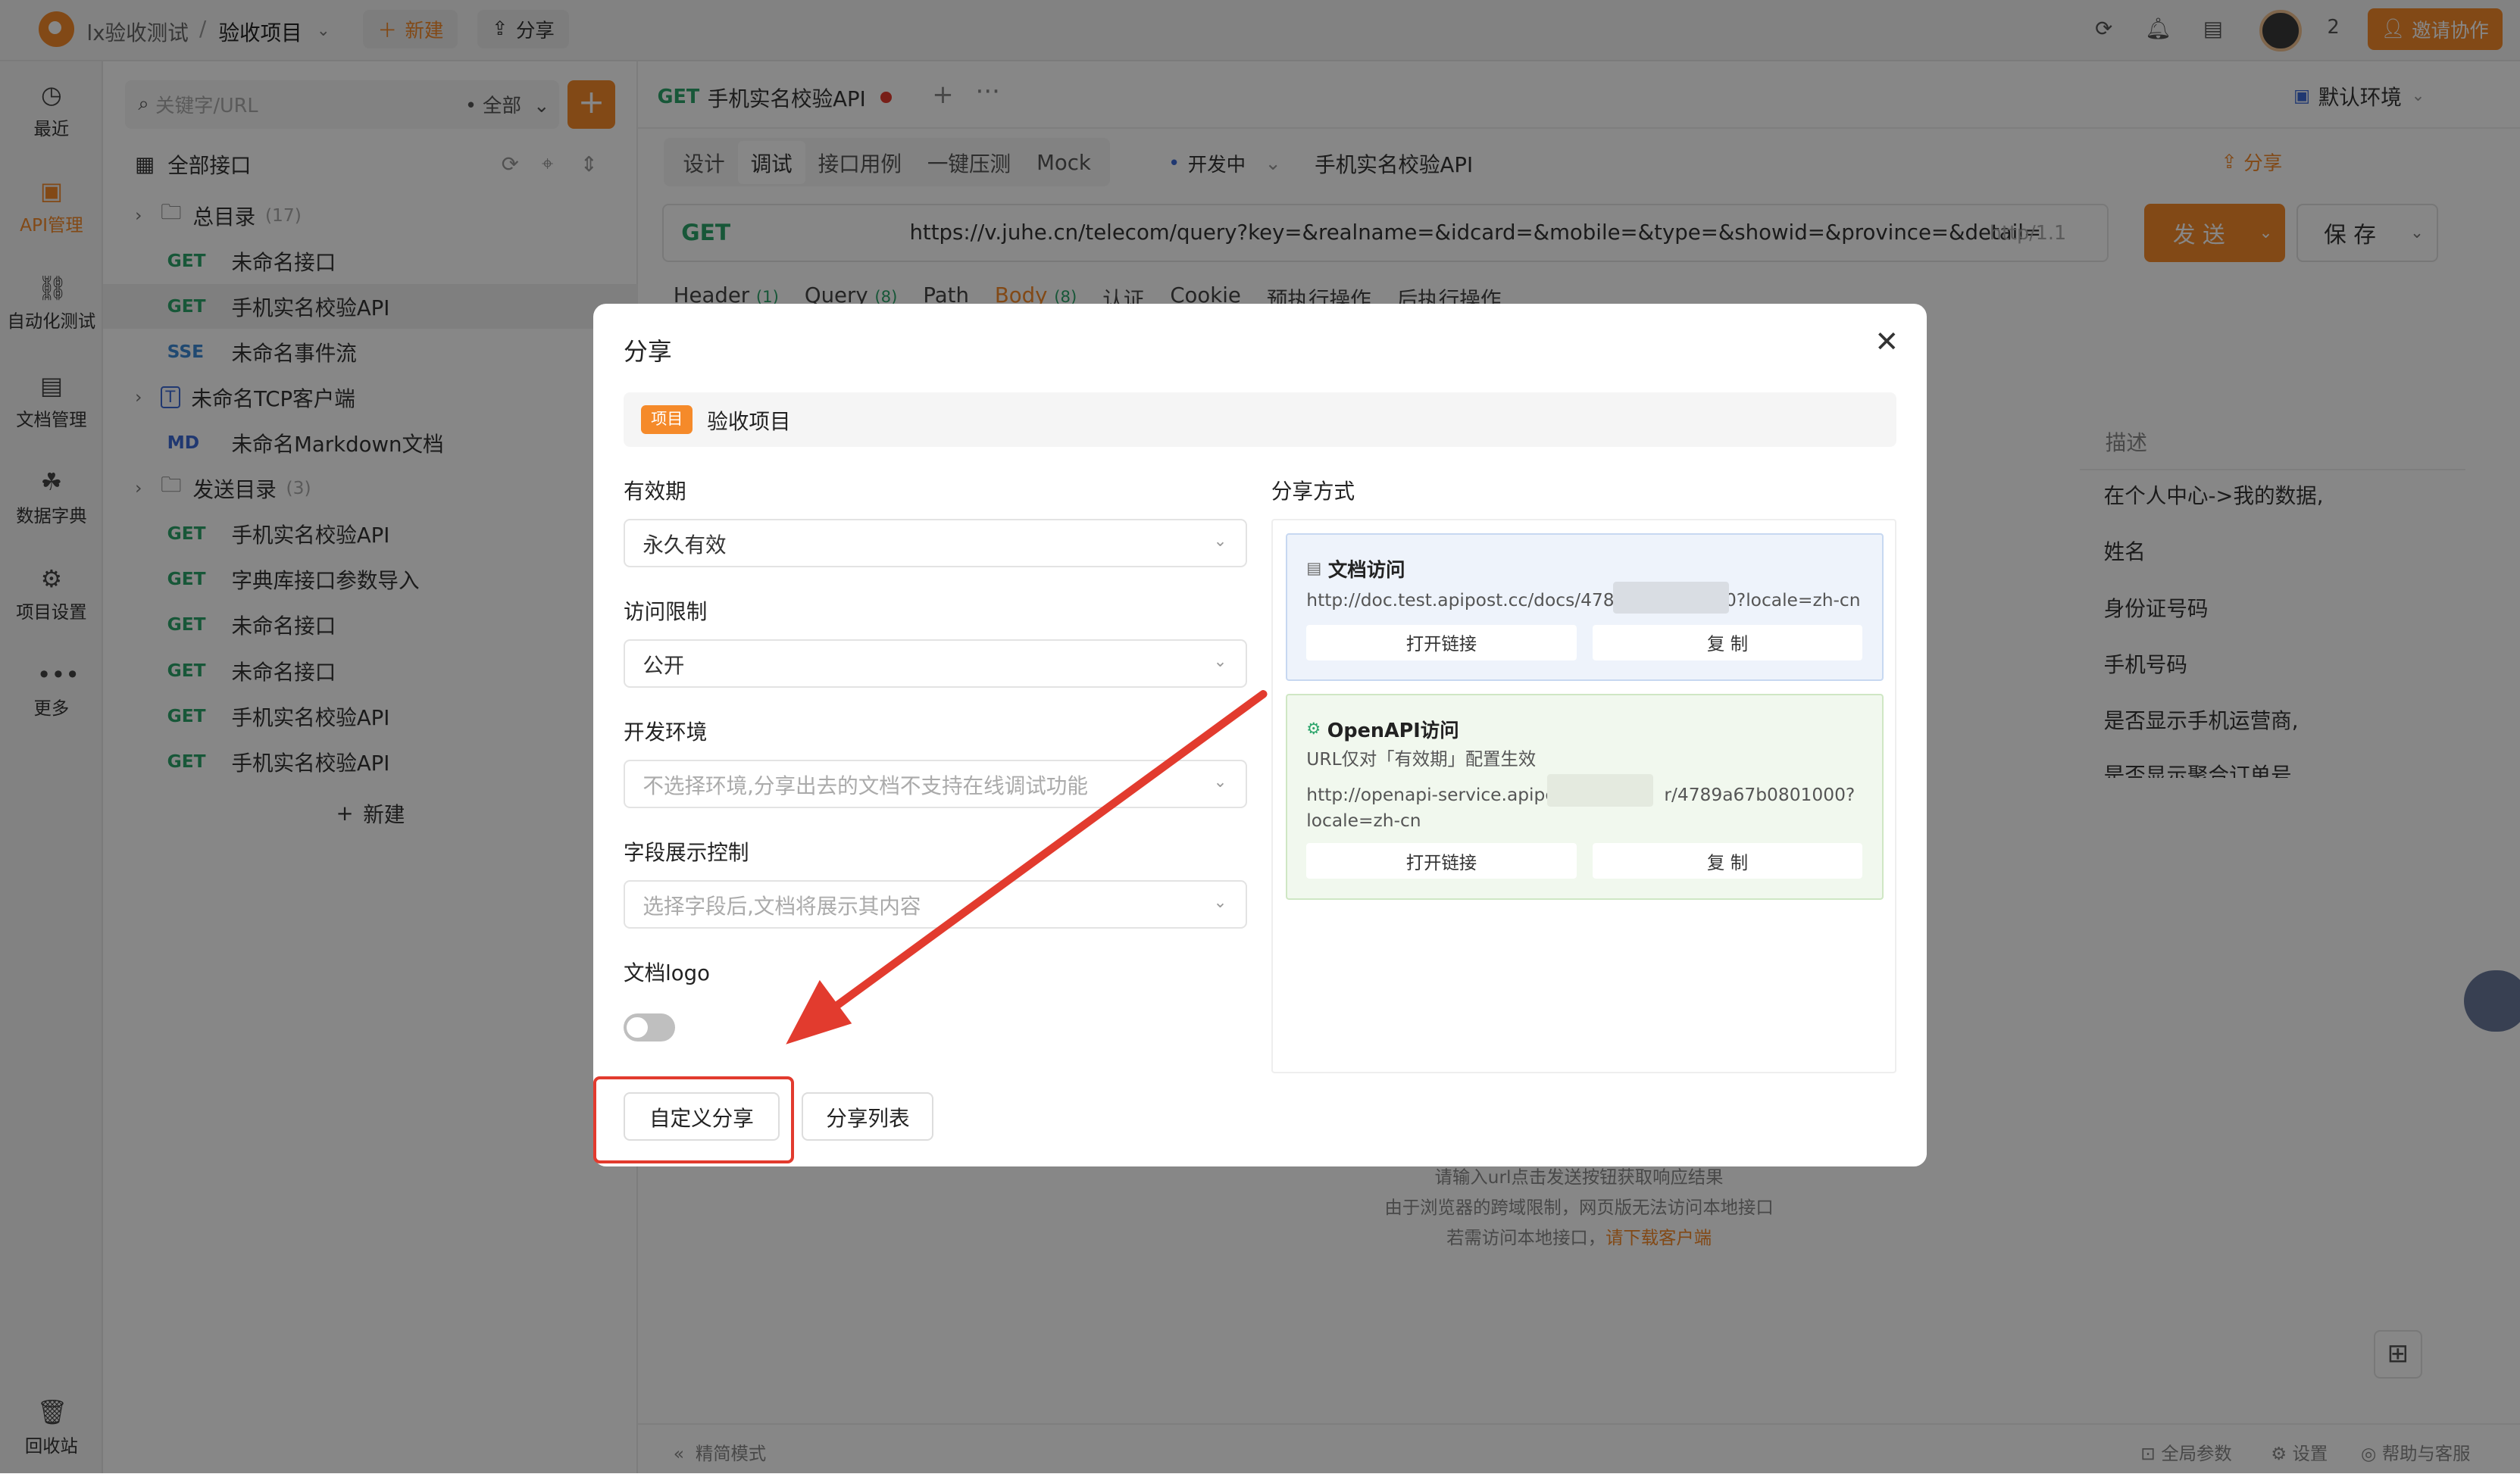 This screenshot has width=2520, height=1474. What do you see at coordinates (749, 421) in the screenshot?
I see `project-name-label: 验收项目` at bounding box center [749, 421].